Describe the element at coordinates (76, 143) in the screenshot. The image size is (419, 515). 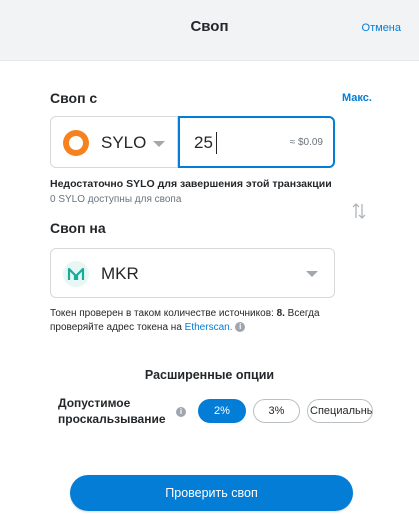
I see `sylo-logo-icon` at that location.